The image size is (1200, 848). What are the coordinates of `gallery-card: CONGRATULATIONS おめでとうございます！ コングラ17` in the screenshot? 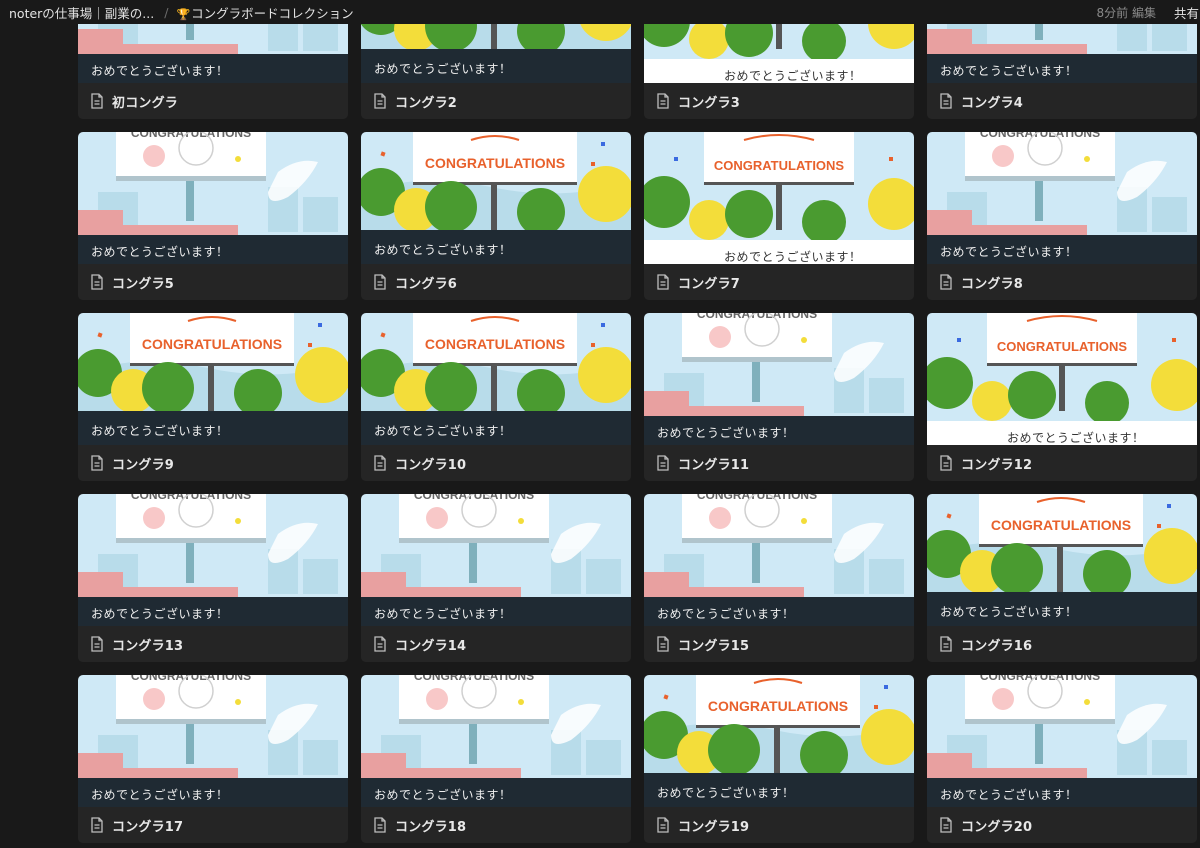 It's located at (213, 759).